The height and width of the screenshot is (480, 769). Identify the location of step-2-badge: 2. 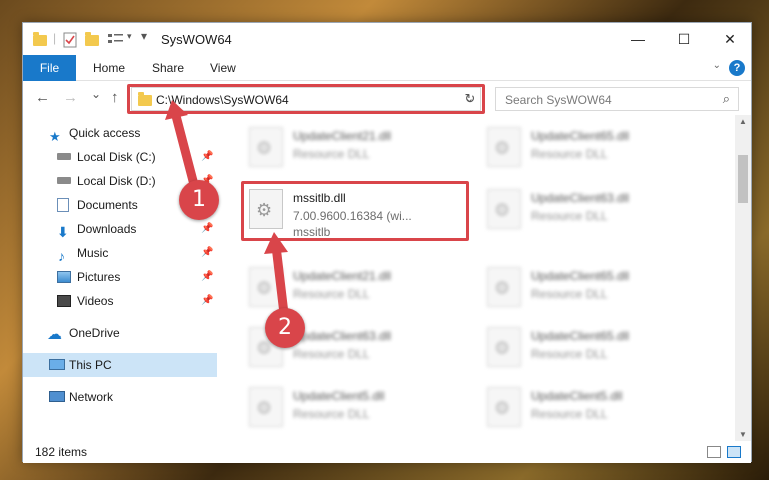
(285, 328).